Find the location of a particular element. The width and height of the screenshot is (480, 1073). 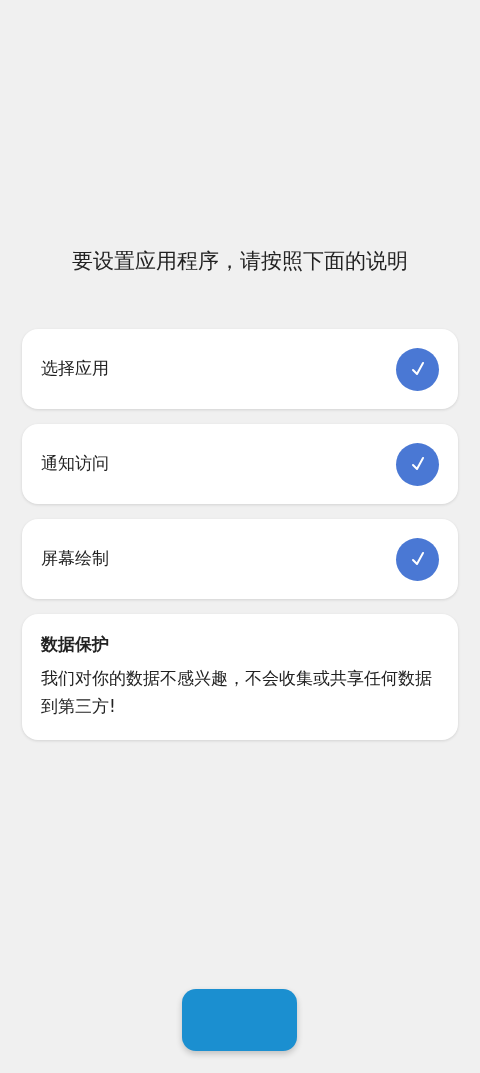

next-button is located at coordinates (239, 1020).